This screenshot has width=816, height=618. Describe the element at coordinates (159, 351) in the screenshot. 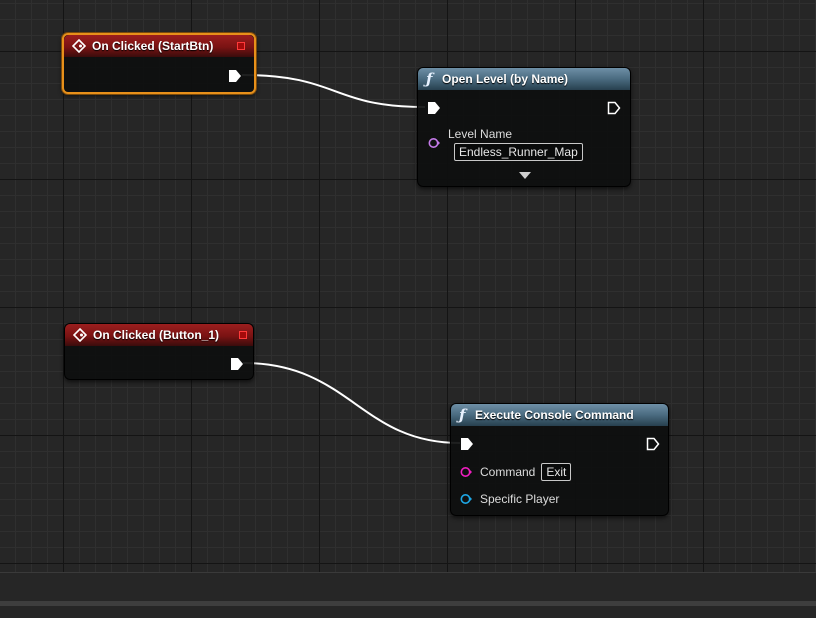

I see `node-on-clicked-button1: On Clicked (Button_1)` at that location.